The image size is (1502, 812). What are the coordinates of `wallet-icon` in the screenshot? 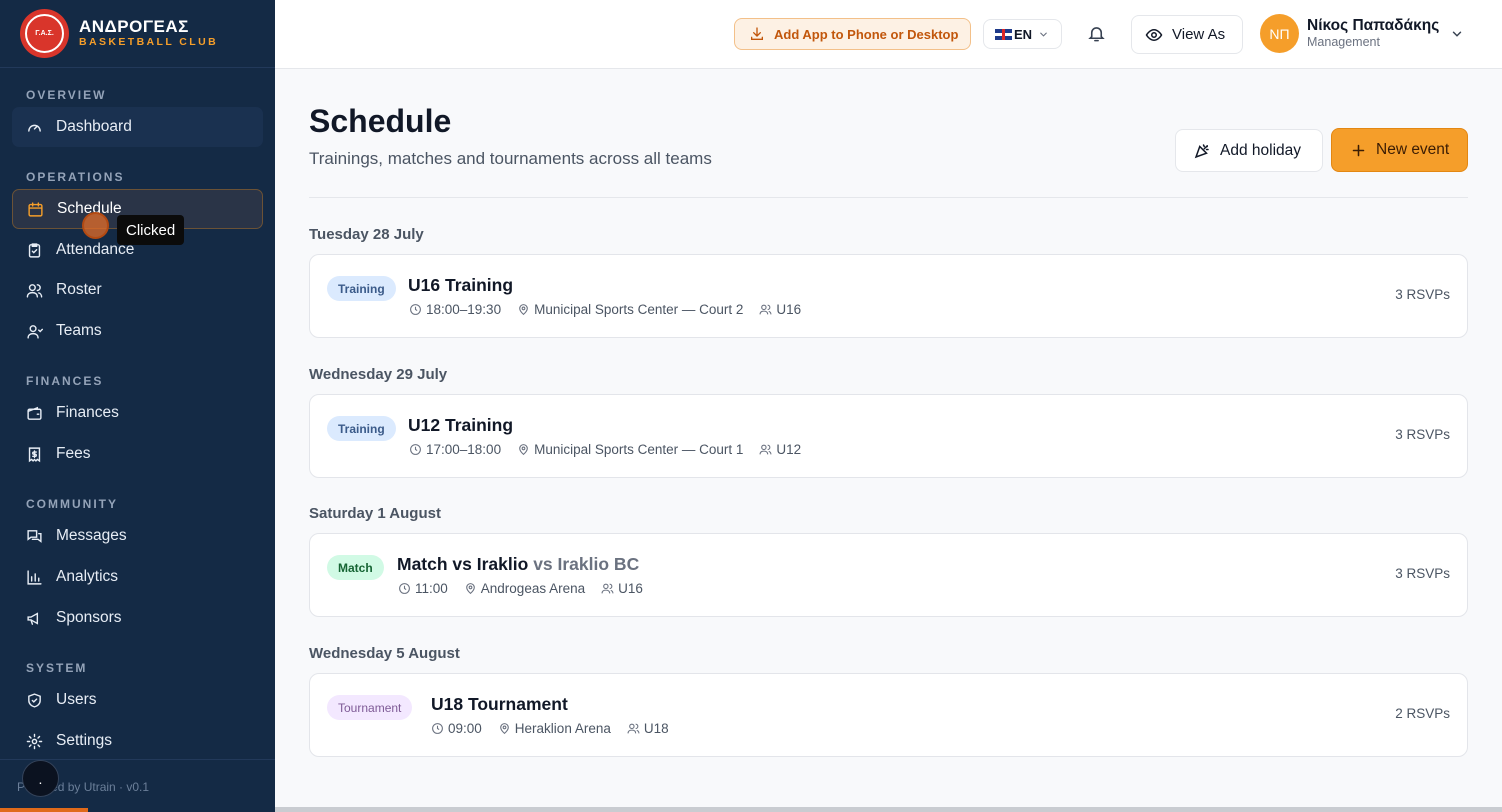 It's located at (34, 413).